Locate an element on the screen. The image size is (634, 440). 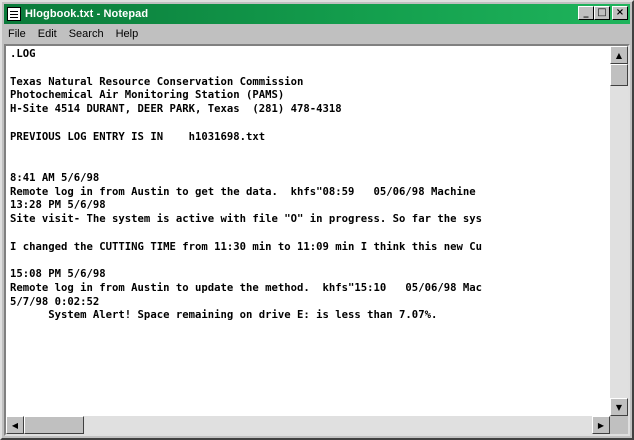
horizontal-scrollbar: ◀ ▶ is located at coordinates (308, 425).